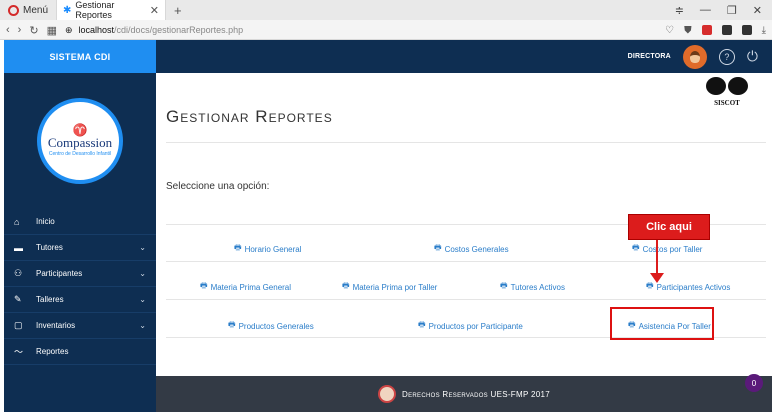  Describe the element at coordinates (657, 278) in the screenshot. I see `annotation-arrowhead-icon` at that location.